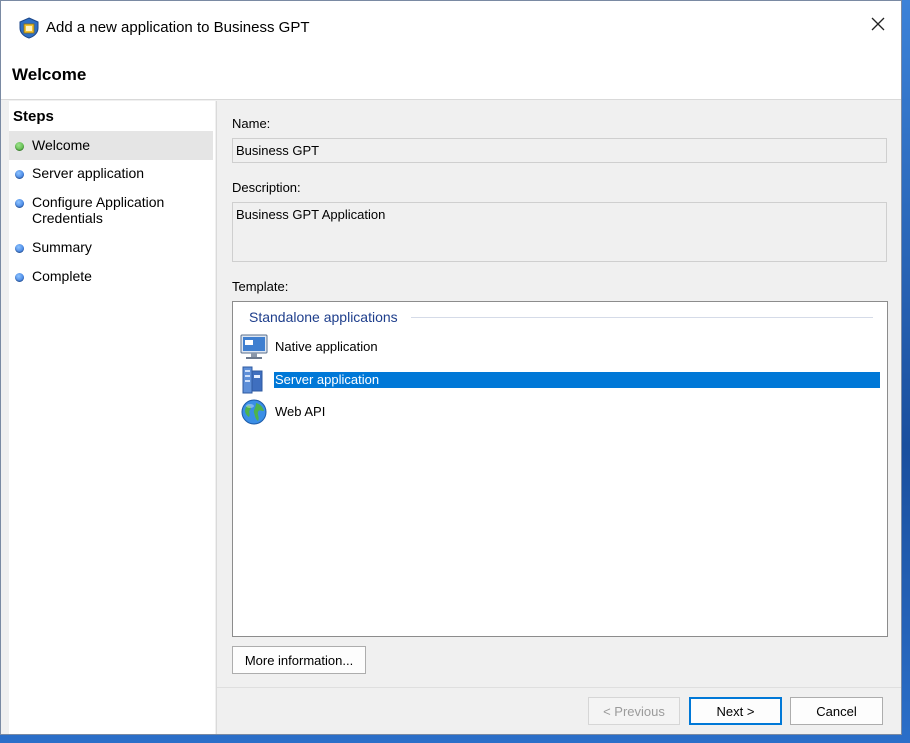 This screenshot has height=743, width=910. What do you see at coordinates (577, 380) in the screenshot?
I see `template-label: Server application` at bounding box center [577, 380].